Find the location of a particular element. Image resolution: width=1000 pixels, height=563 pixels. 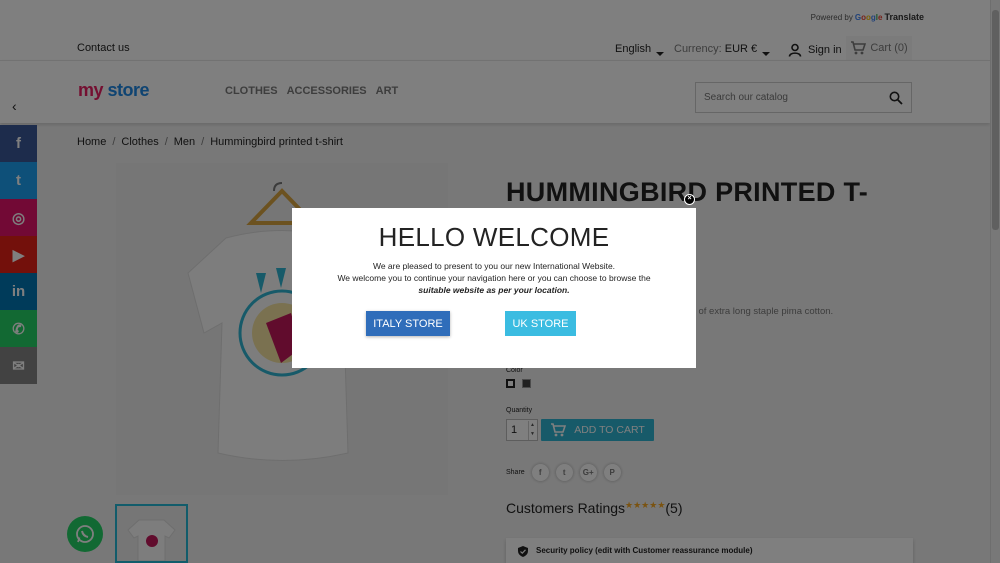

modal-text-line-3: suitable website as per your location. is located at coordinates (494, 290).